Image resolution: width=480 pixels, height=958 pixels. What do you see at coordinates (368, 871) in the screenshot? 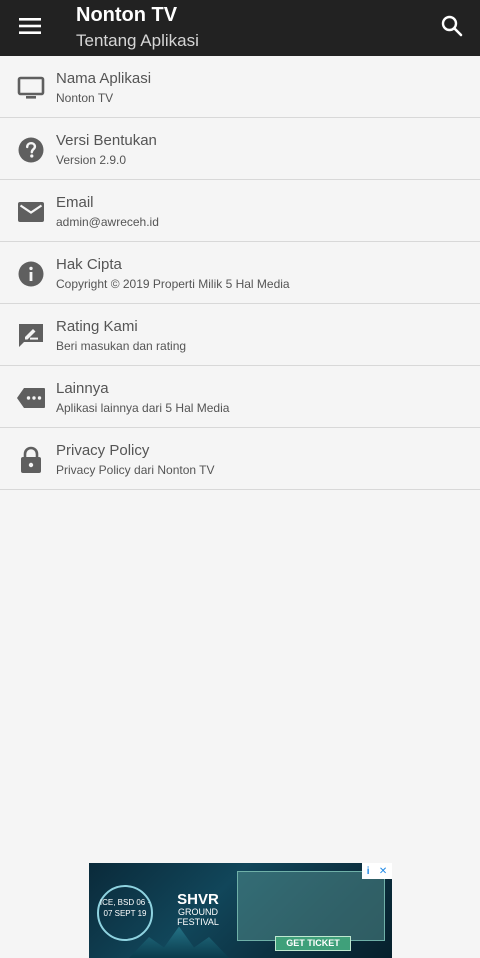
I see `adchoices-info-icon: i` at bounding box center [368, 871].